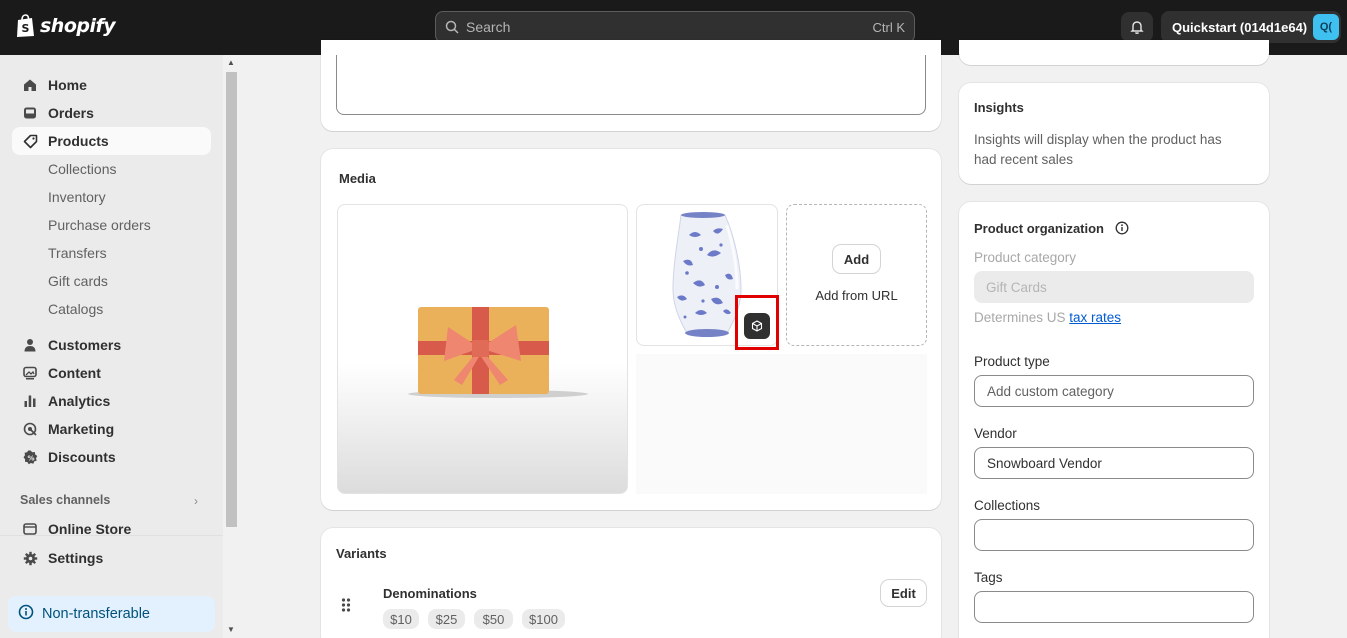 Image resolution: width=1347 pixels, height=638 pixels. What do you see at coordinates (77, 253) in the screenshot?
I see `sidebar-sub-transfers: Transfers` at bounding box center [77, 253].